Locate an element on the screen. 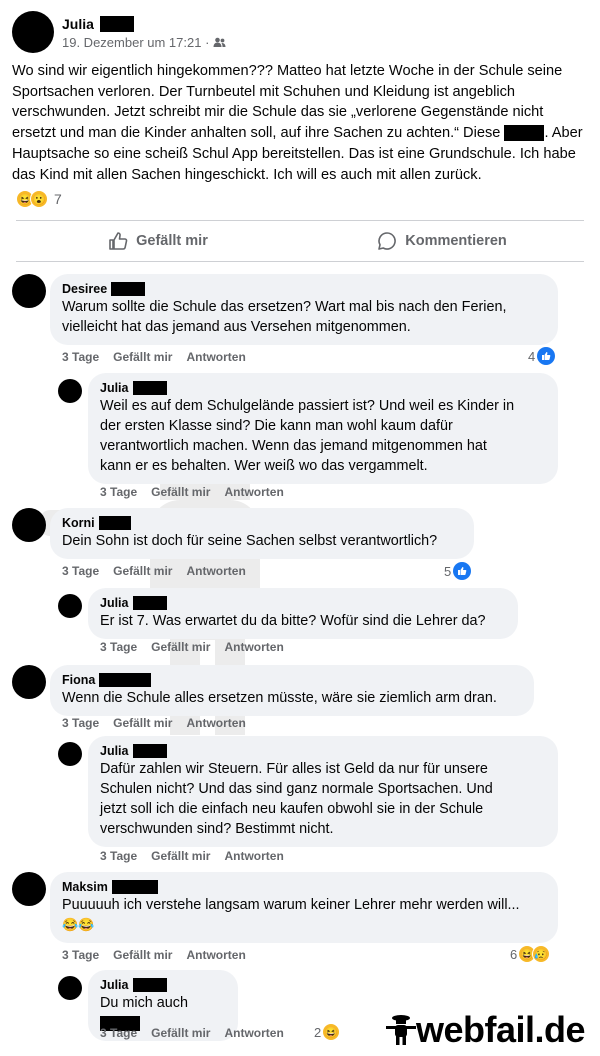  post-actions: Gefällt mir Kommentieren is located at coordinates (300, 241).